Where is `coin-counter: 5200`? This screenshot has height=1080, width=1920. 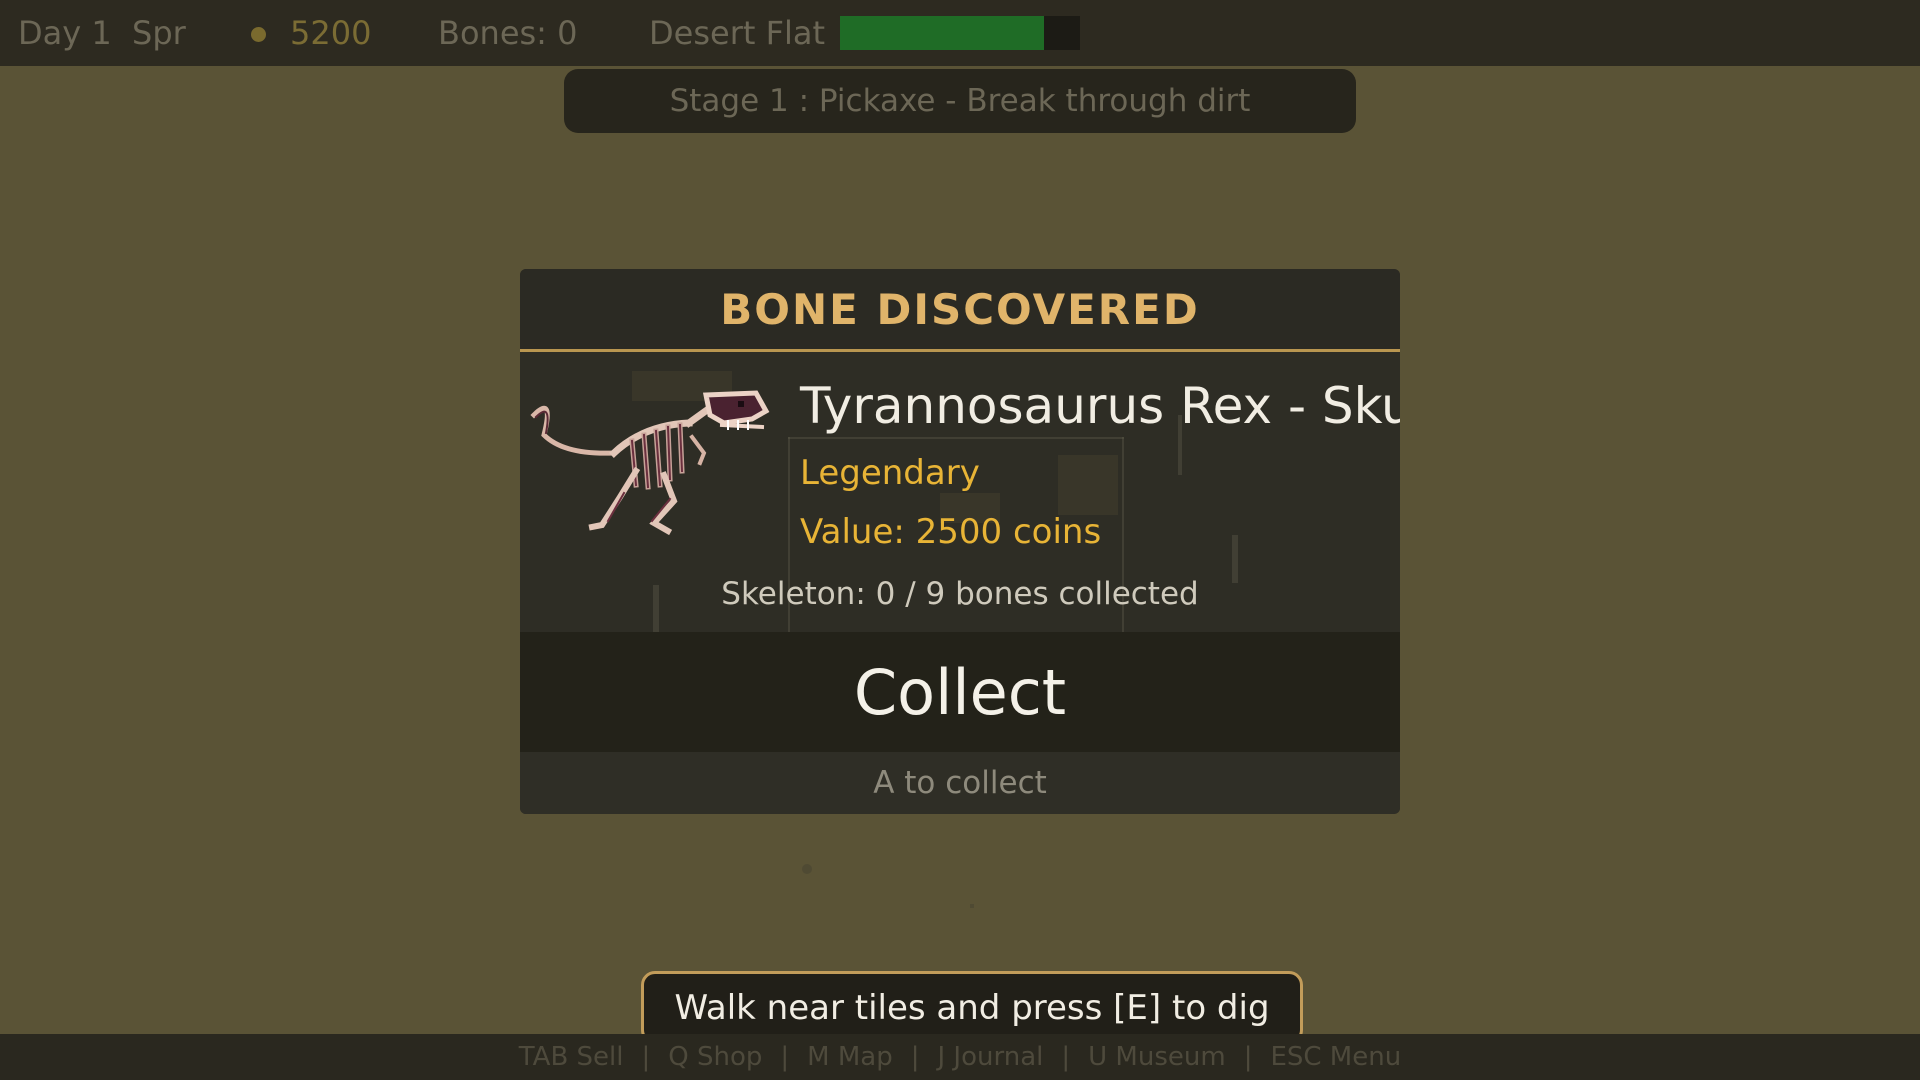
coin-counter: 5200 is located at coordinates (331, 33).